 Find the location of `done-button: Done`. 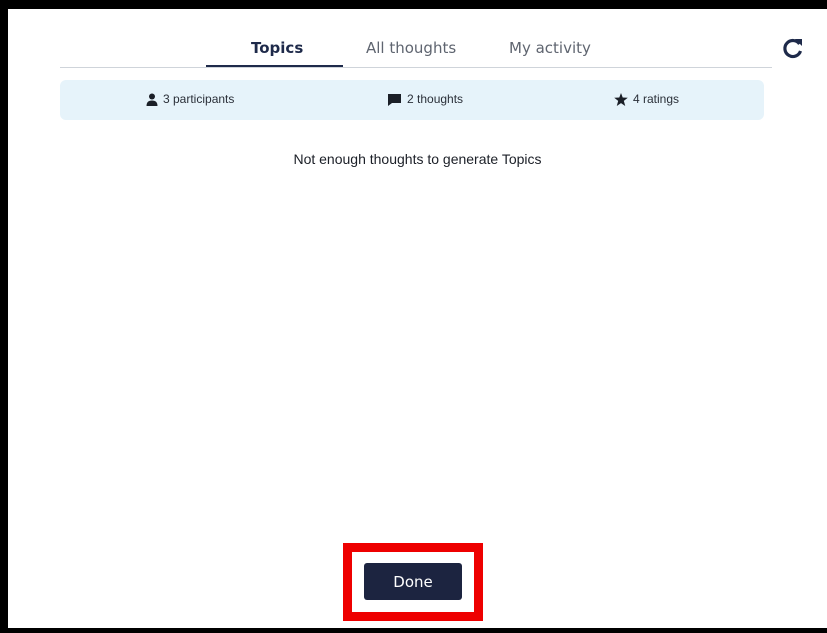

done-button: Done is located at coordinates (413, 581).